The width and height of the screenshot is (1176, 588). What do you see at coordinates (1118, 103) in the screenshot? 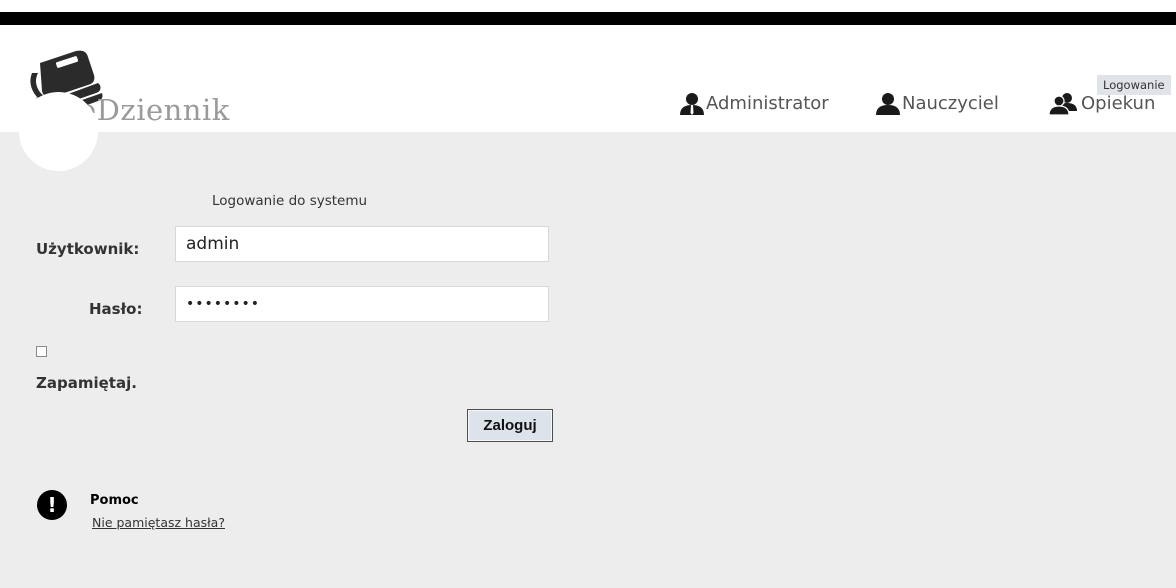
I see `nav-label: Opiekun` at bounding box center [1118, 103].